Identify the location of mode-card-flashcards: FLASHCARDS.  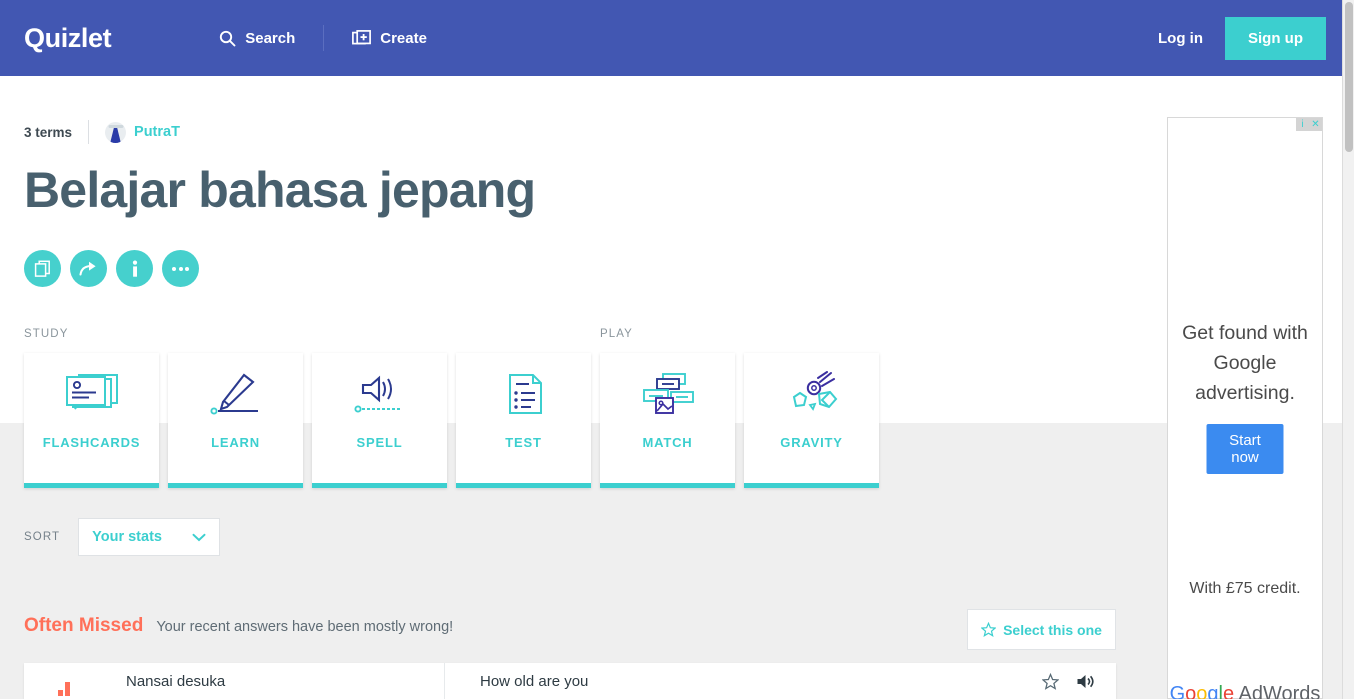
(91, 420).